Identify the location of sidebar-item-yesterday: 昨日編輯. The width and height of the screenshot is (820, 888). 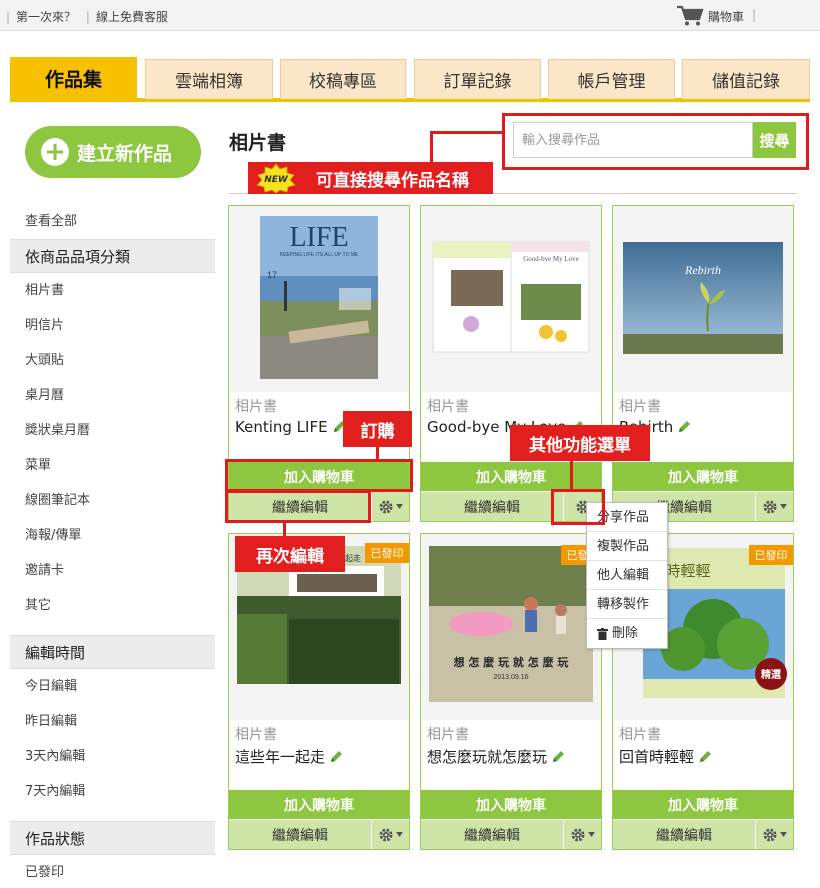
(112, 721).